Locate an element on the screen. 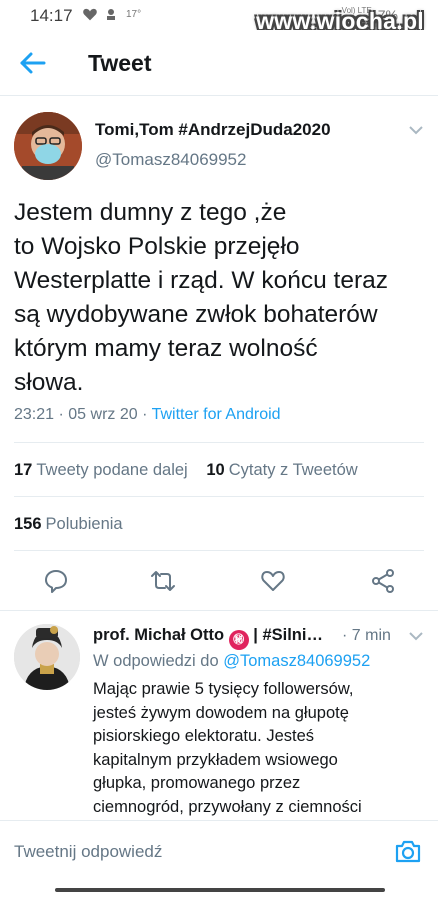  heart-notification-icon is located at coordinates (90, 14).